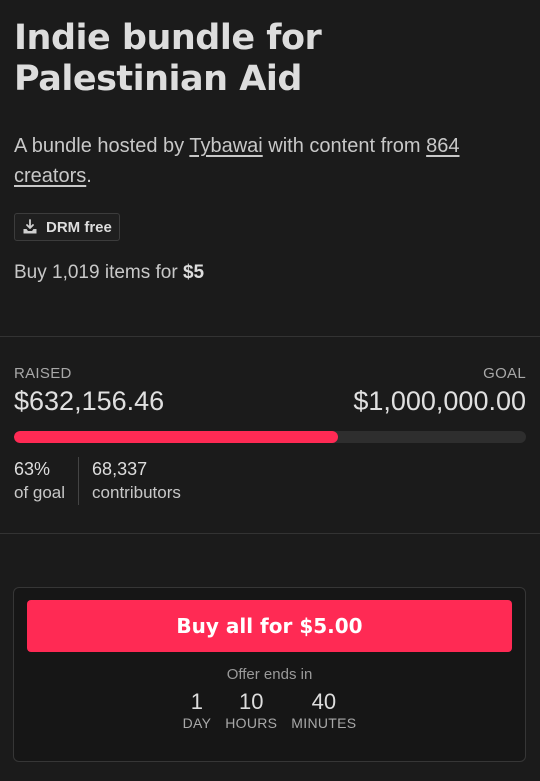  What do you see at coordinates (439, 401) in the screenshot?
I see `goal-amount: $1,000,000.00` at bounding box center [439, 401].